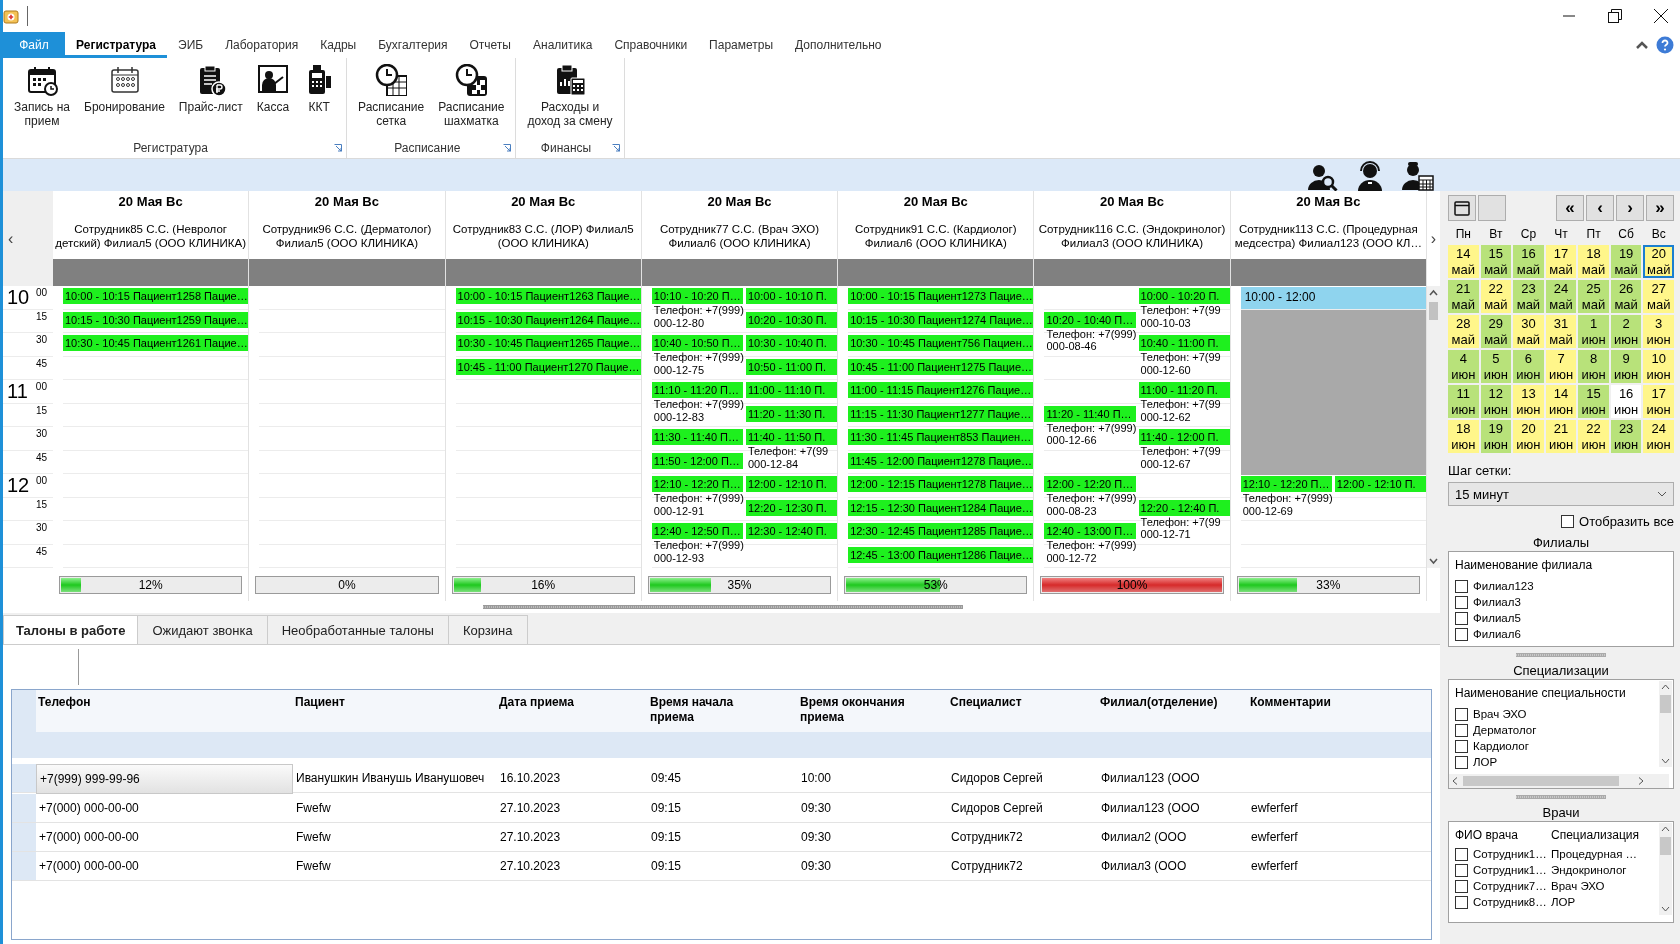  I want to click on restore-icon, so click(1615, 16).